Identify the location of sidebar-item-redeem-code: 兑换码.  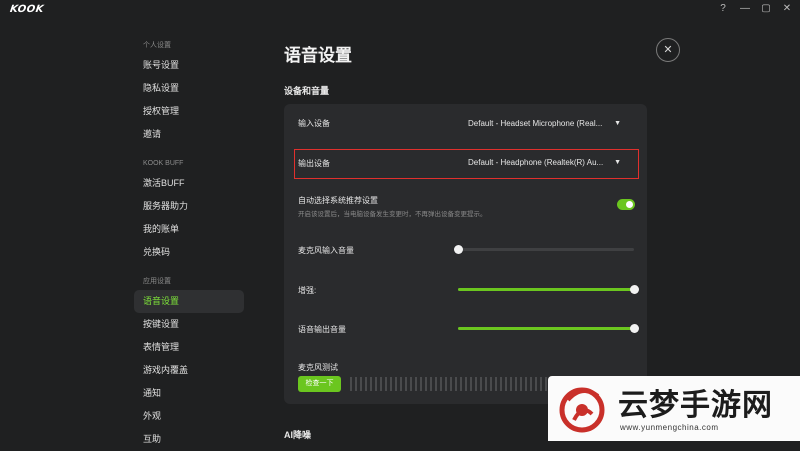
(189, 252).